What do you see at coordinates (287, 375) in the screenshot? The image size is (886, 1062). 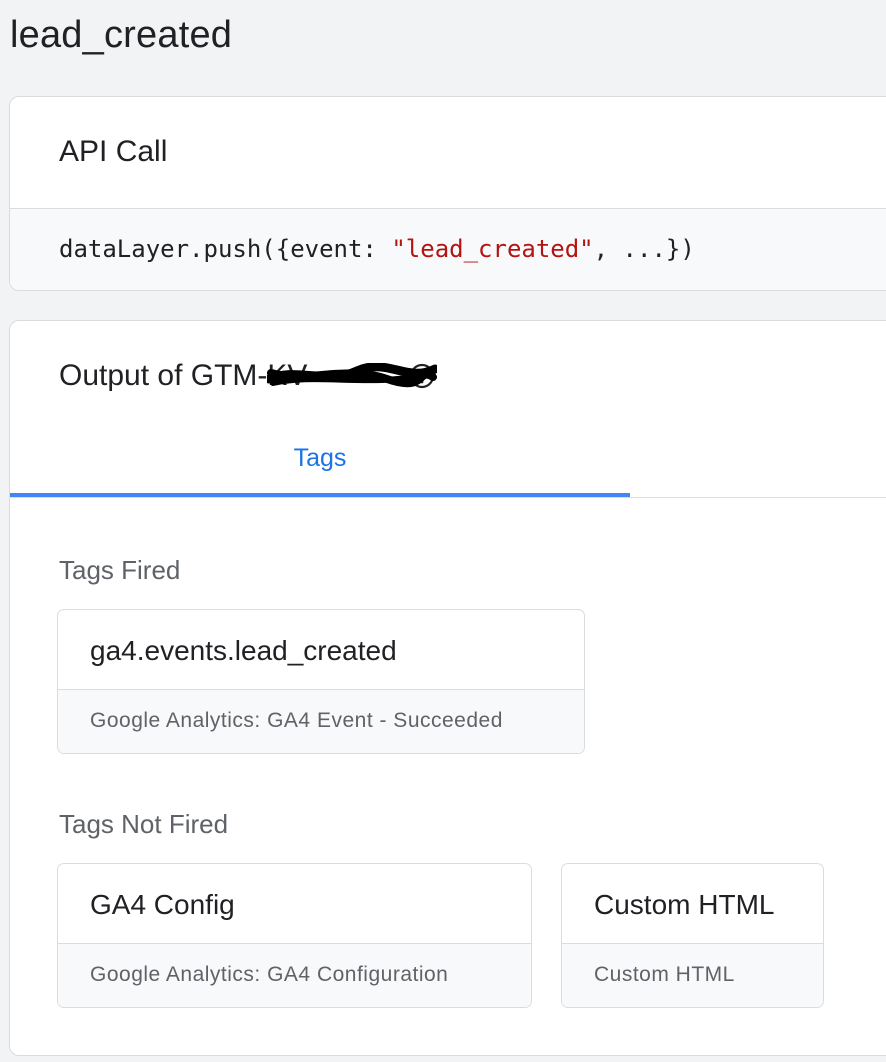 I see `gtm-container-id-text: KV` at bounding box center [287, 375].